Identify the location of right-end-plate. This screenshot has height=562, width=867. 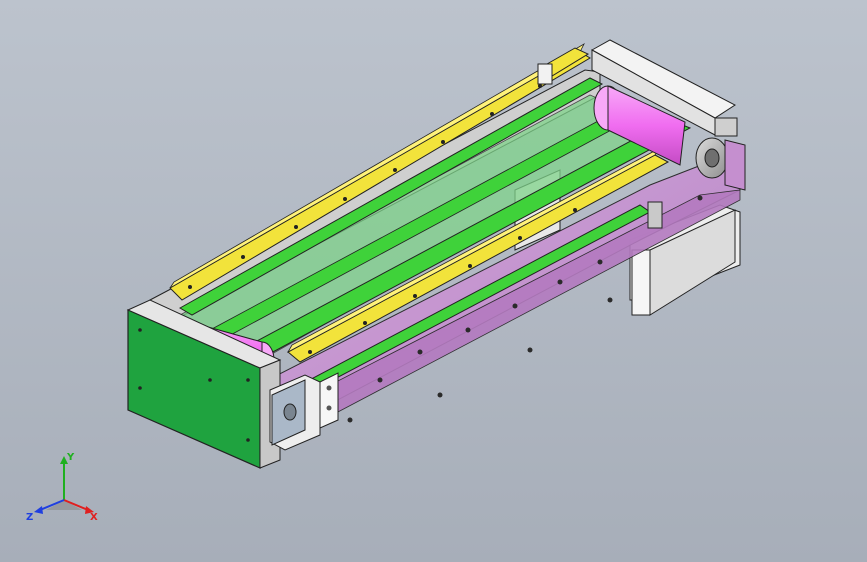
(735, 165).